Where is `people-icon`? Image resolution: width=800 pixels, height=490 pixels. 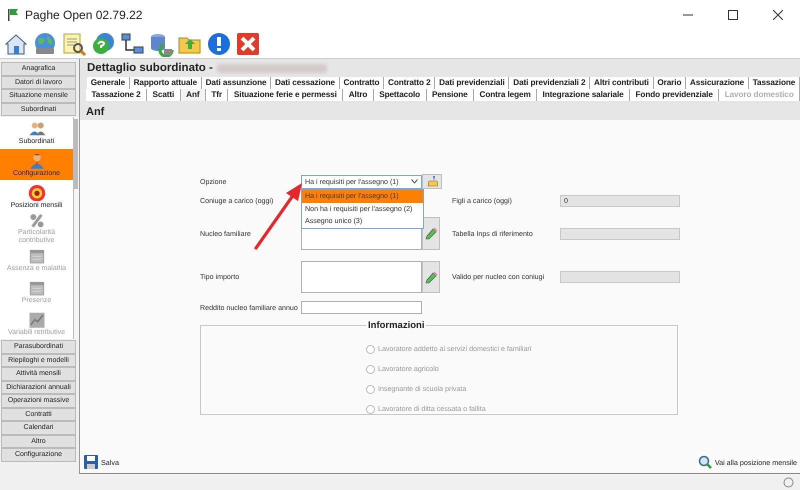 people-icon is located at coordinates (37, 129).